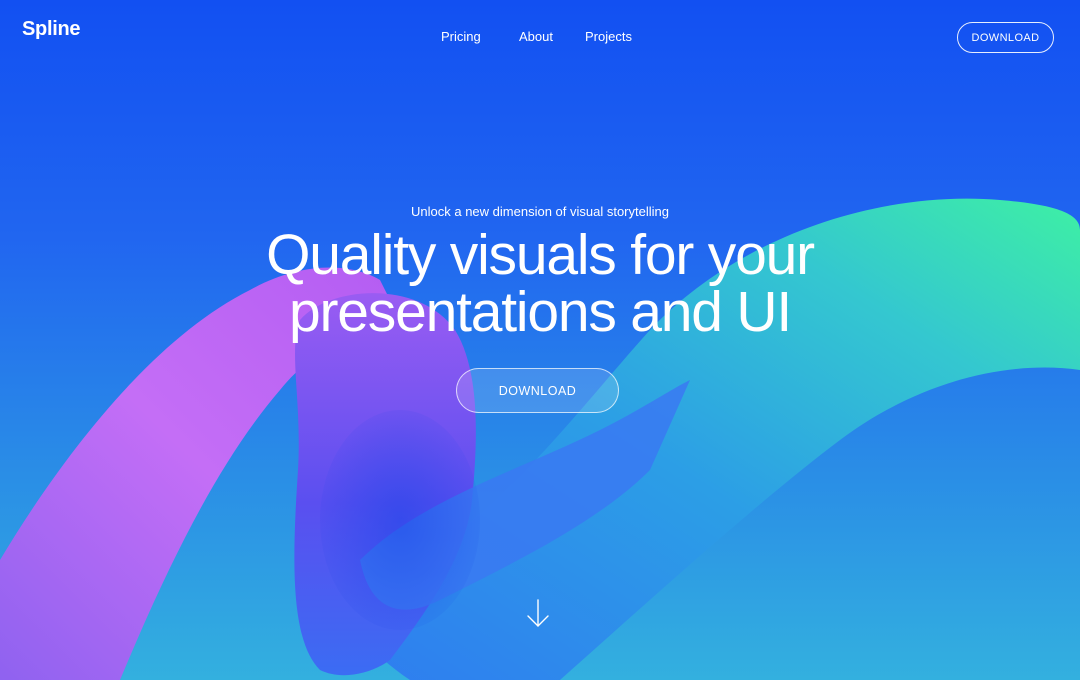 The image size is (1080, 680). What do you see at coordinates (537, 390) in the screenshot?
I see `hero-download-button: DOWNLOAD` at bounding box center [537, 390].